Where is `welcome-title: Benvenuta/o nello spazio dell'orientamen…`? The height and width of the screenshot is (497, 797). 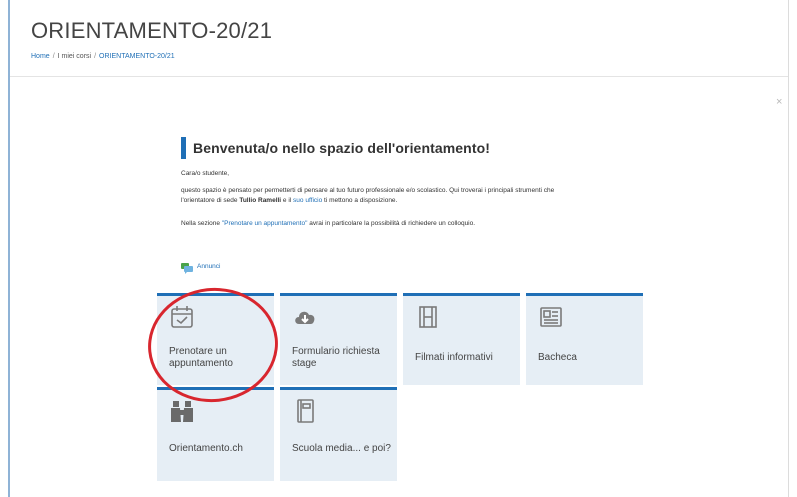
welcome-title: Benvenuta/o nello spazio dell'orientamen… is located at coordinates (342, 148).